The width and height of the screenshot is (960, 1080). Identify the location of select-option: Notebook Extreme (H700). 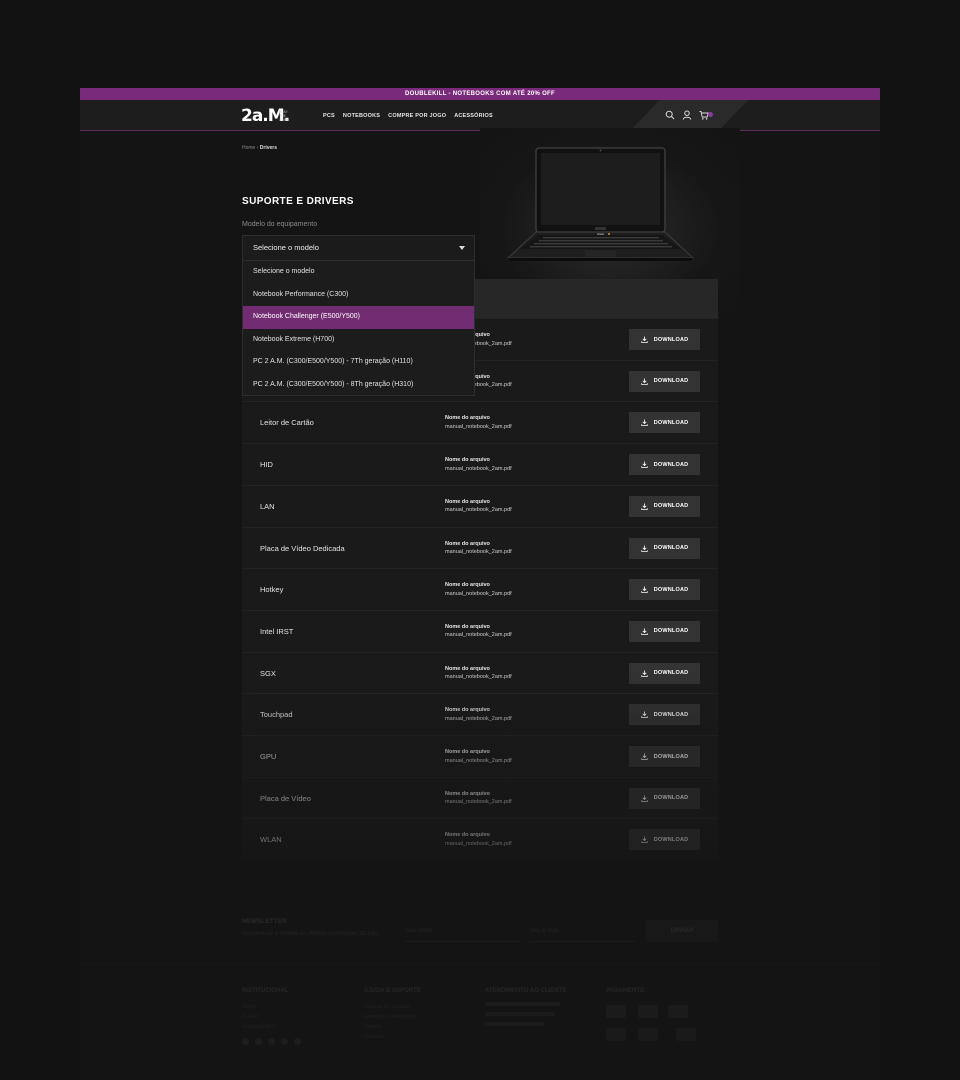
(358, 340).